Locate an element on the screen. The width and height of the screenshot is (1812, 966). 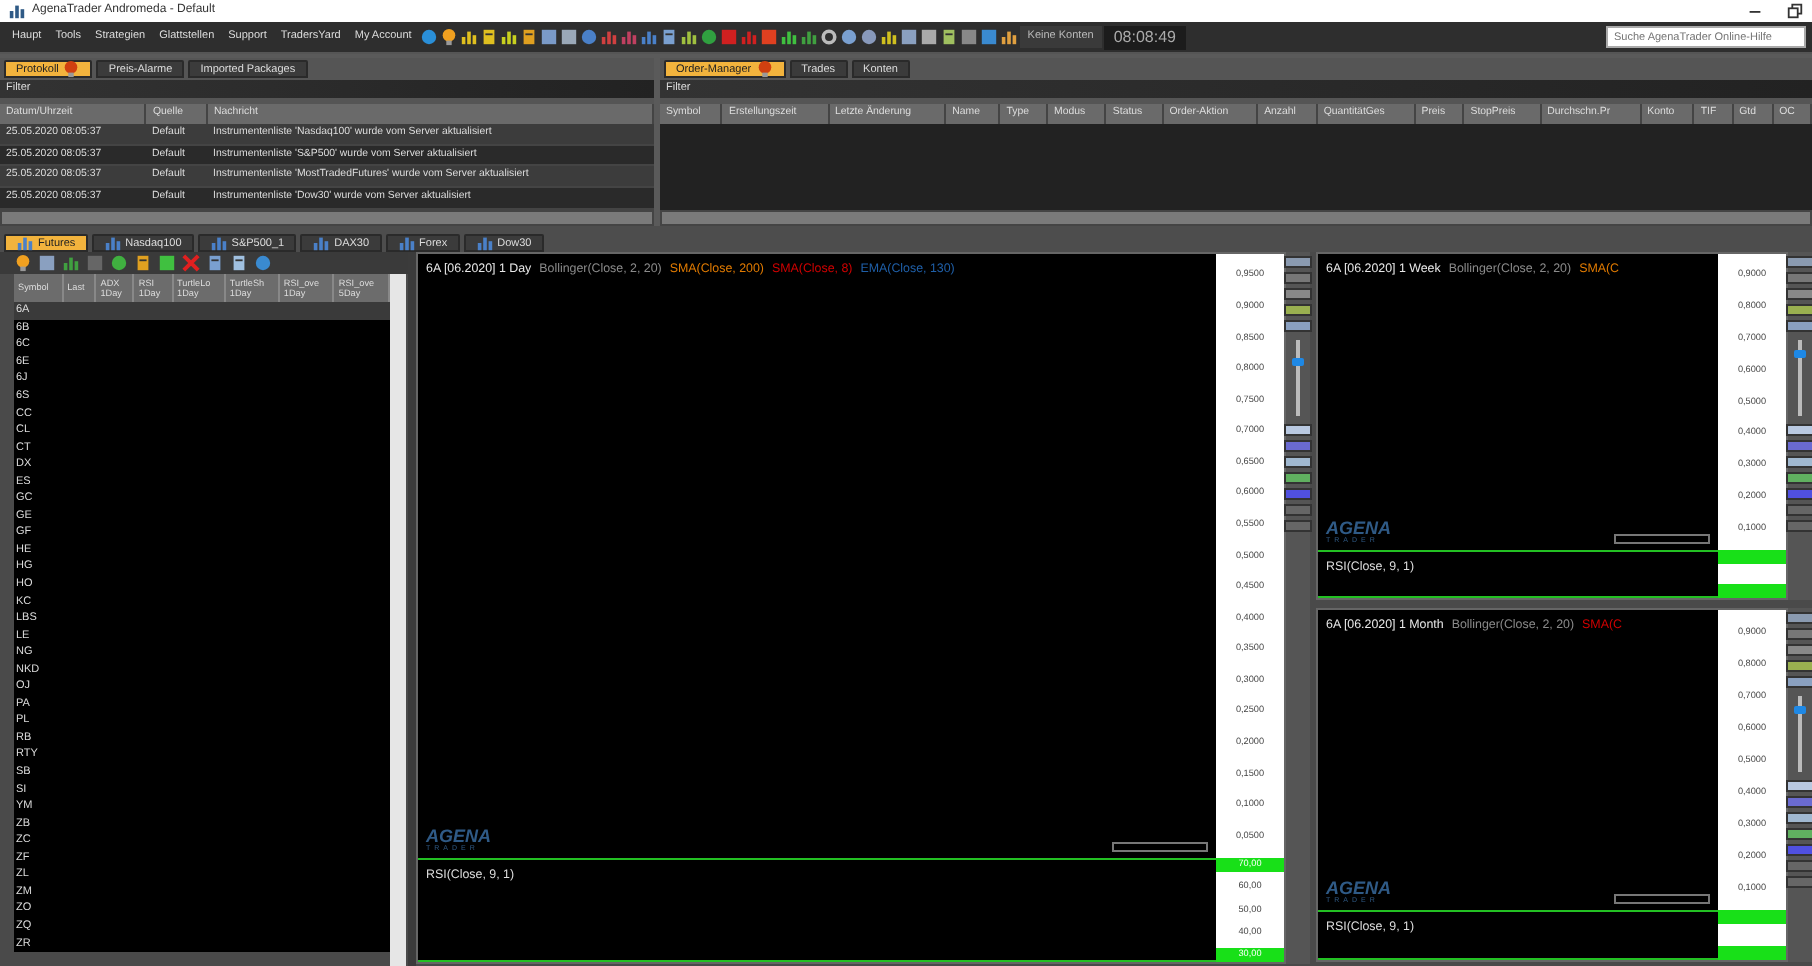
clock: 08:08:49 is located at coordinates (1144, 37).